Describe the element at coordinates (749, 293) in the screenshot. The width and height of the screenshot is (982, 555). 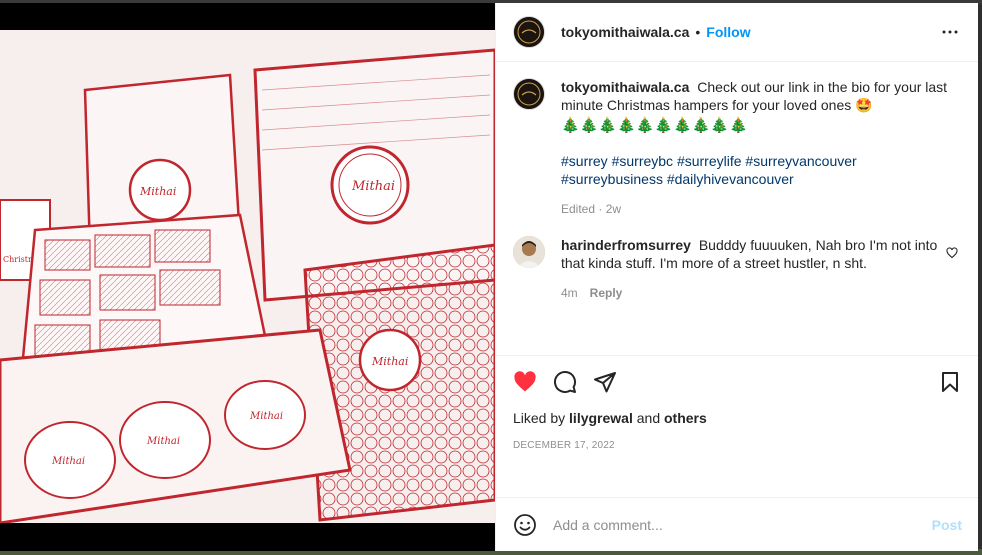
I see `comment-meta: 4m Reply` at that location.